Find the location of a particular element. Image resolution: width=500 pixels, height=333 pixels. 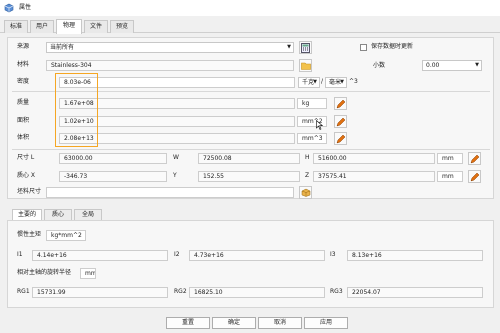

cancel-button: 取消 is located at coordinates (280, 323).